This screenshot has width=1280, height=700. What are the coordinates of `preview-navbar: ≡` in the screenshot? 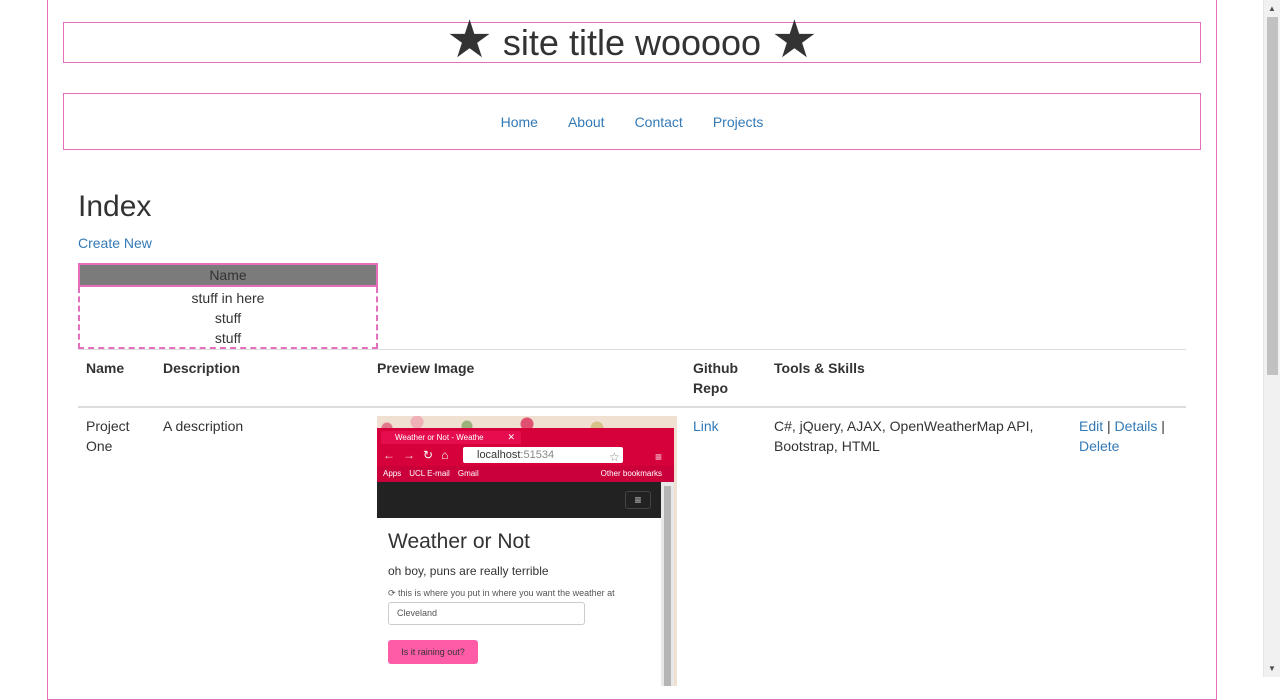 It's located at (519, 500).